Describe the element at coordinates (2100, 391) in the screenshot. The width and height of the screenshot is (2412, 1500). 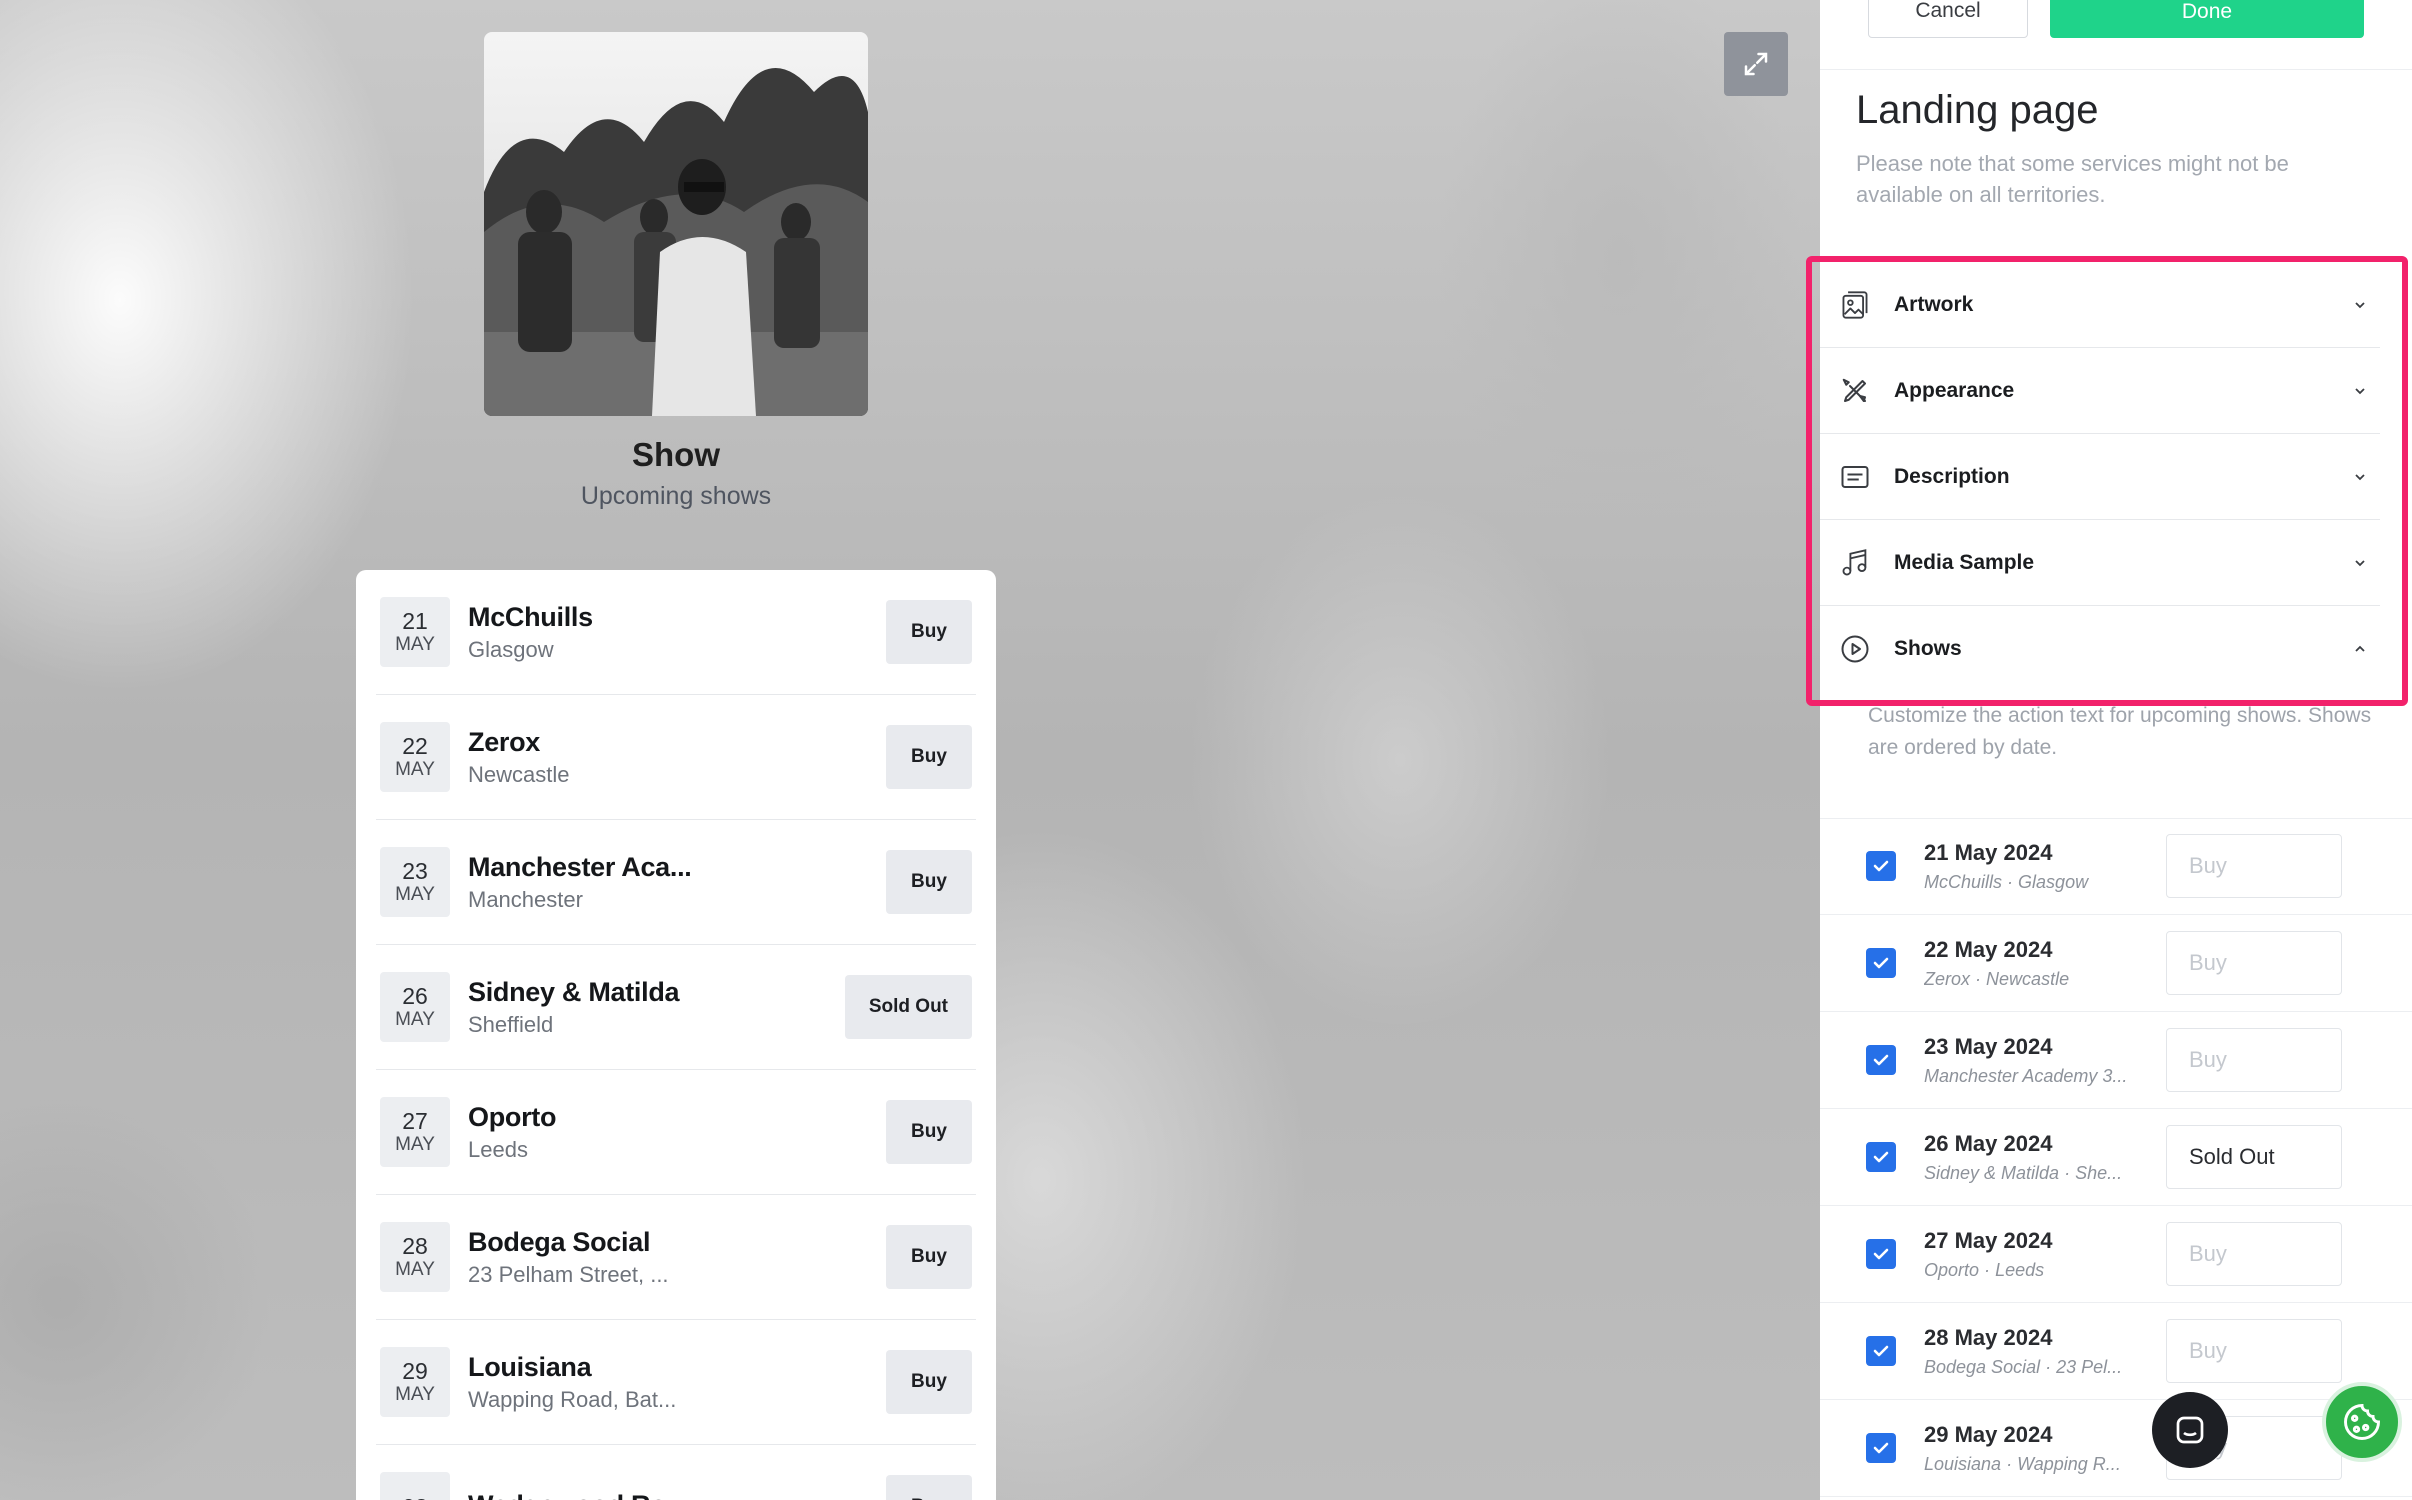
I see `section-appearance: Appearance` at that location.